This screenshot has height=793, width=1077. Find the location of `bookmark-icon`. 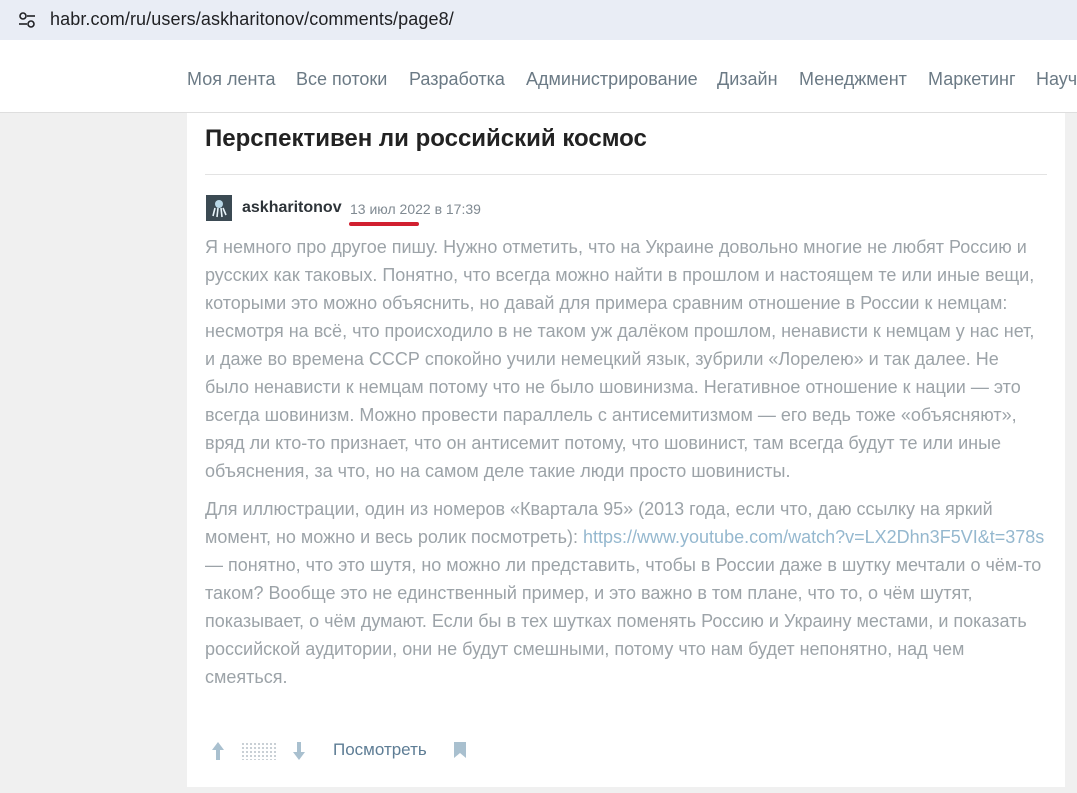

bookmark-icon is located at coordinates (460, 750).